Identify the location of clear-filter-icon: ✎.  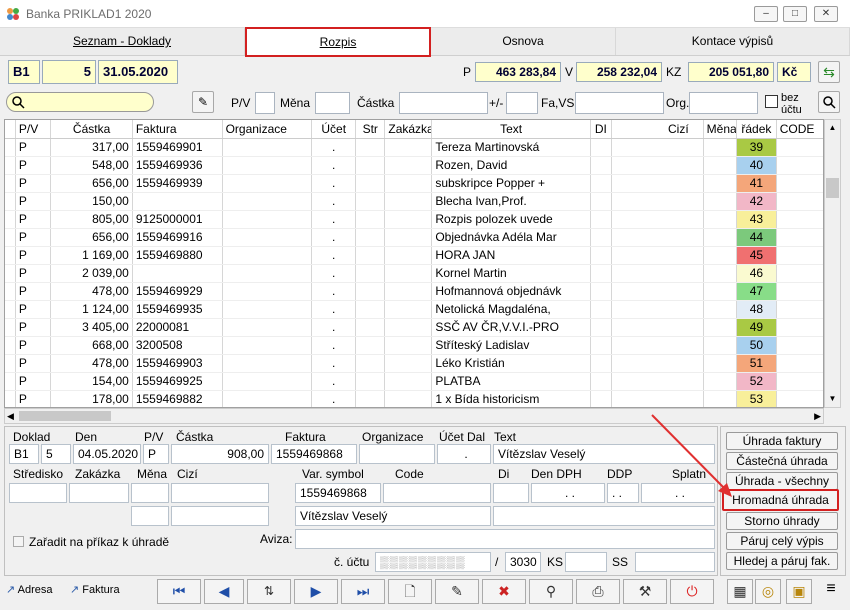
(203, 102).